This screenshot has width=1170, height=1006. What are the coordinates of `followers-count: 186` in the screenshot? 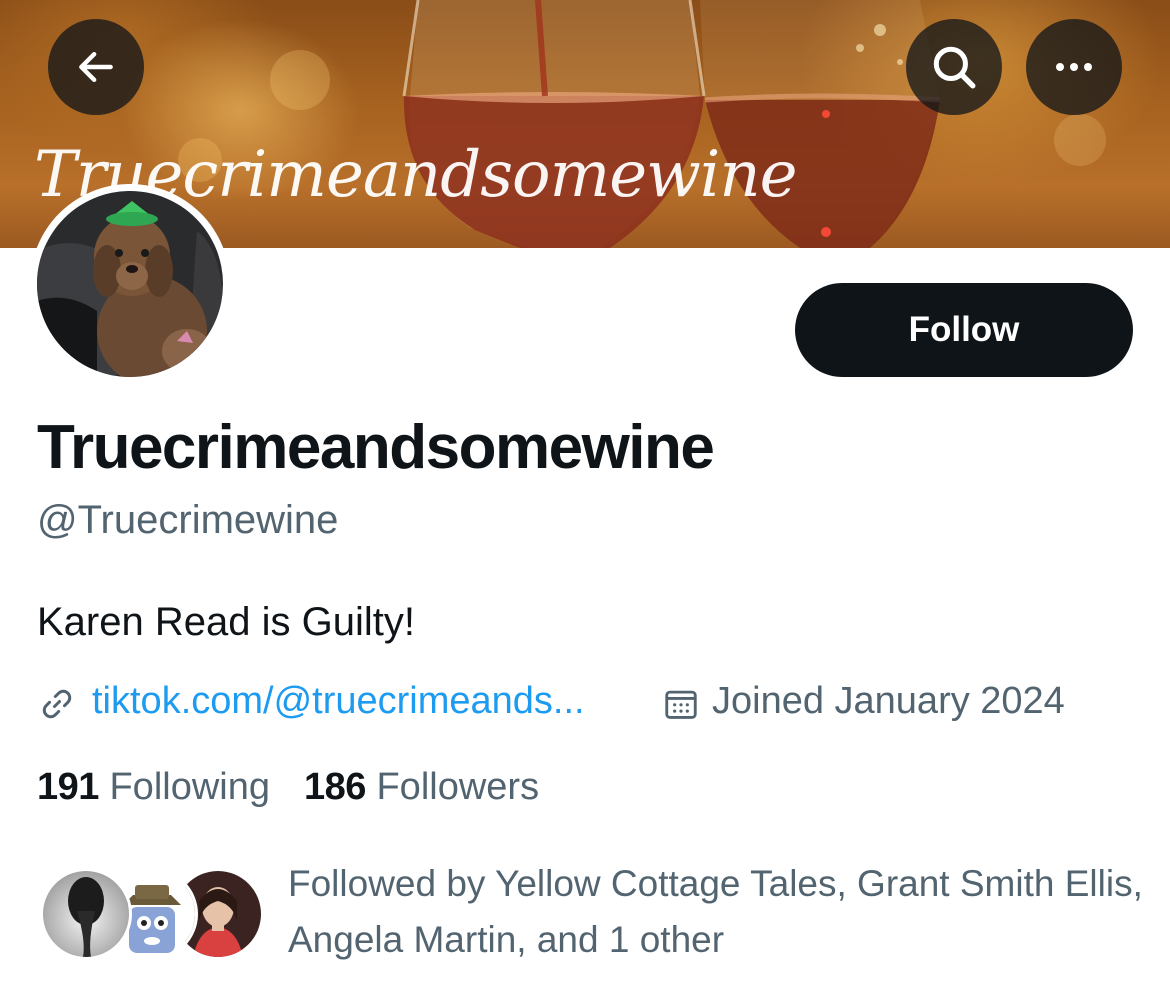 It's located at (335, 787).